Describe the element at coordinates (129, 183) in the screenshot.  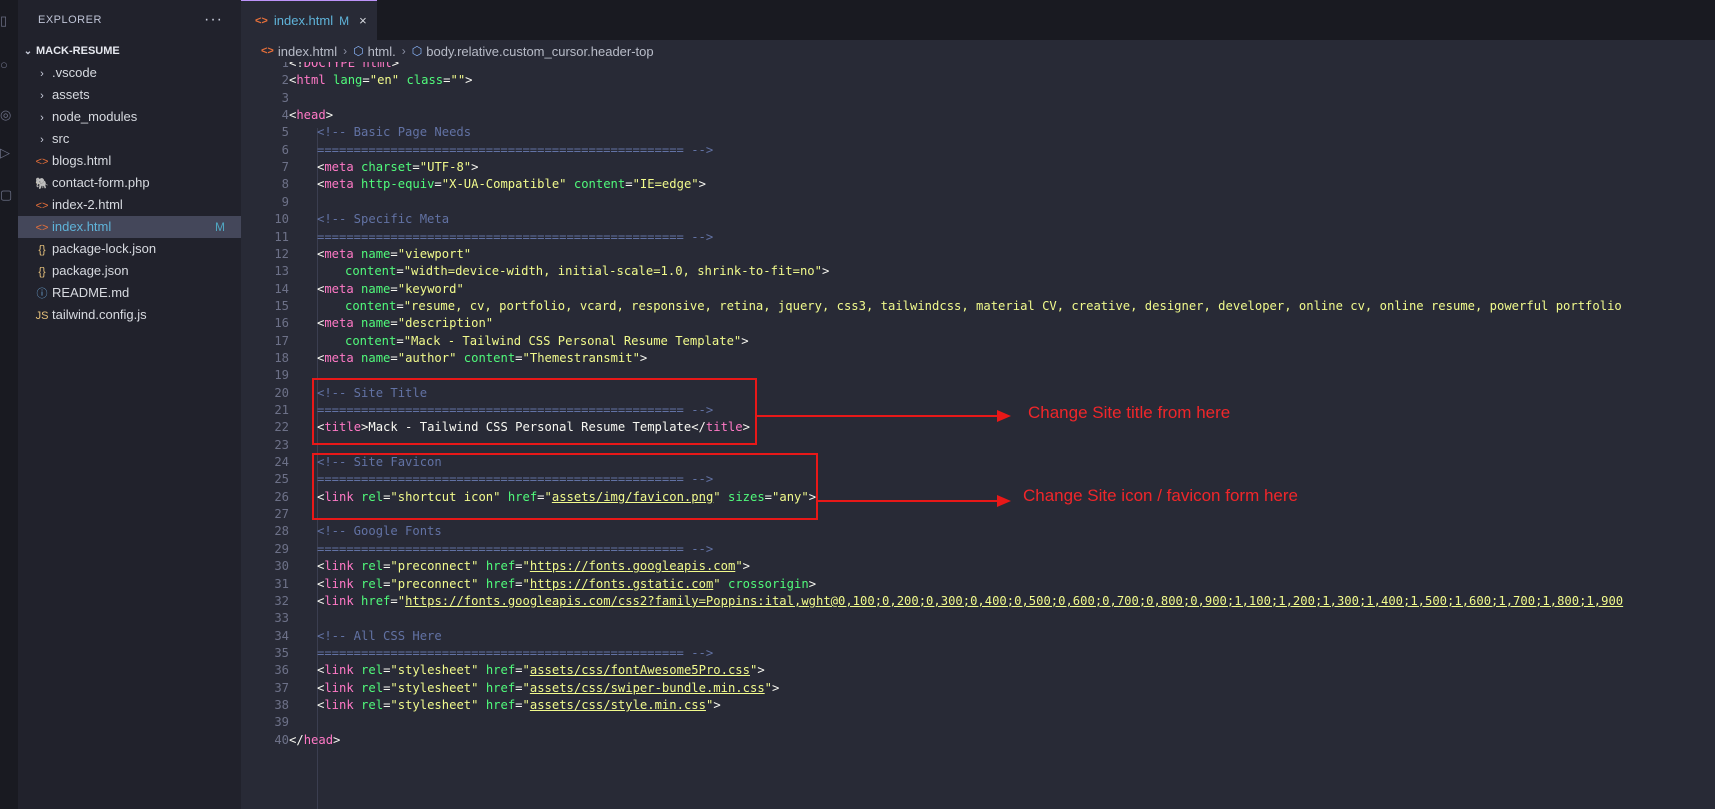
I see `file-tree-item: 🐘 contact-form.php` at that location.